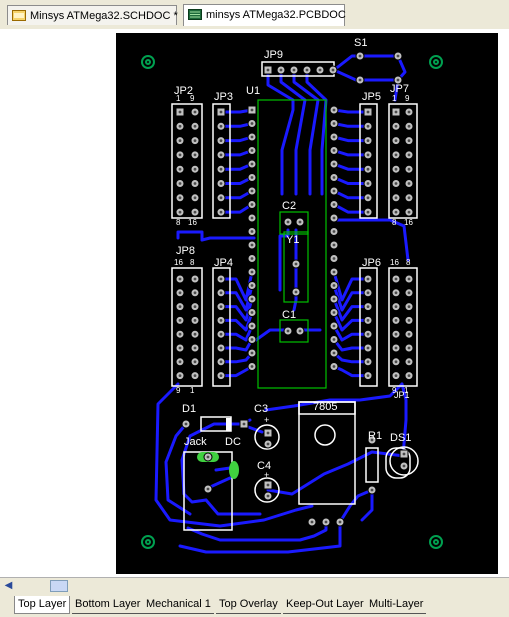 This screenshot has height=617, width=509. Describe the element at coordinates (234, 470) in the screenshot. I see `led-lead-icon` at that location.